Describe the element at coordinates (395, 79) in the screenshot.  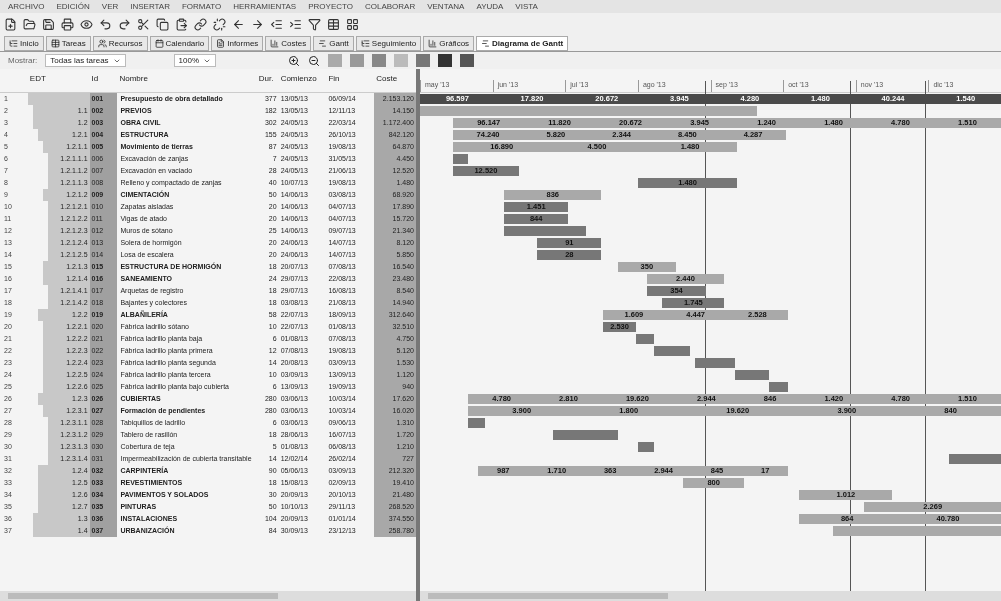
I see `column-header: Coste` at that location.